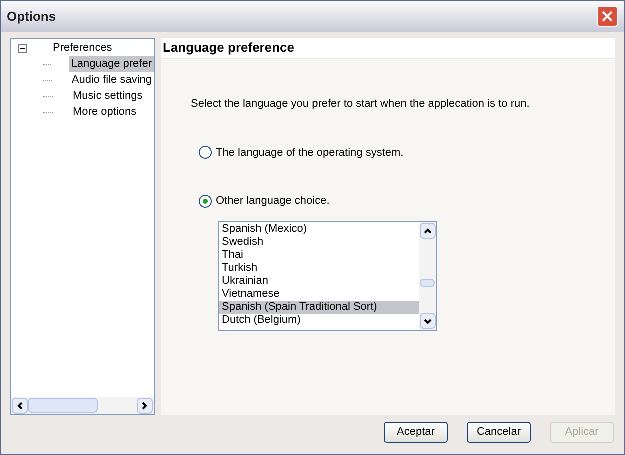  I want to click on list-item: Dutch (Belgium), so click(319, 320).